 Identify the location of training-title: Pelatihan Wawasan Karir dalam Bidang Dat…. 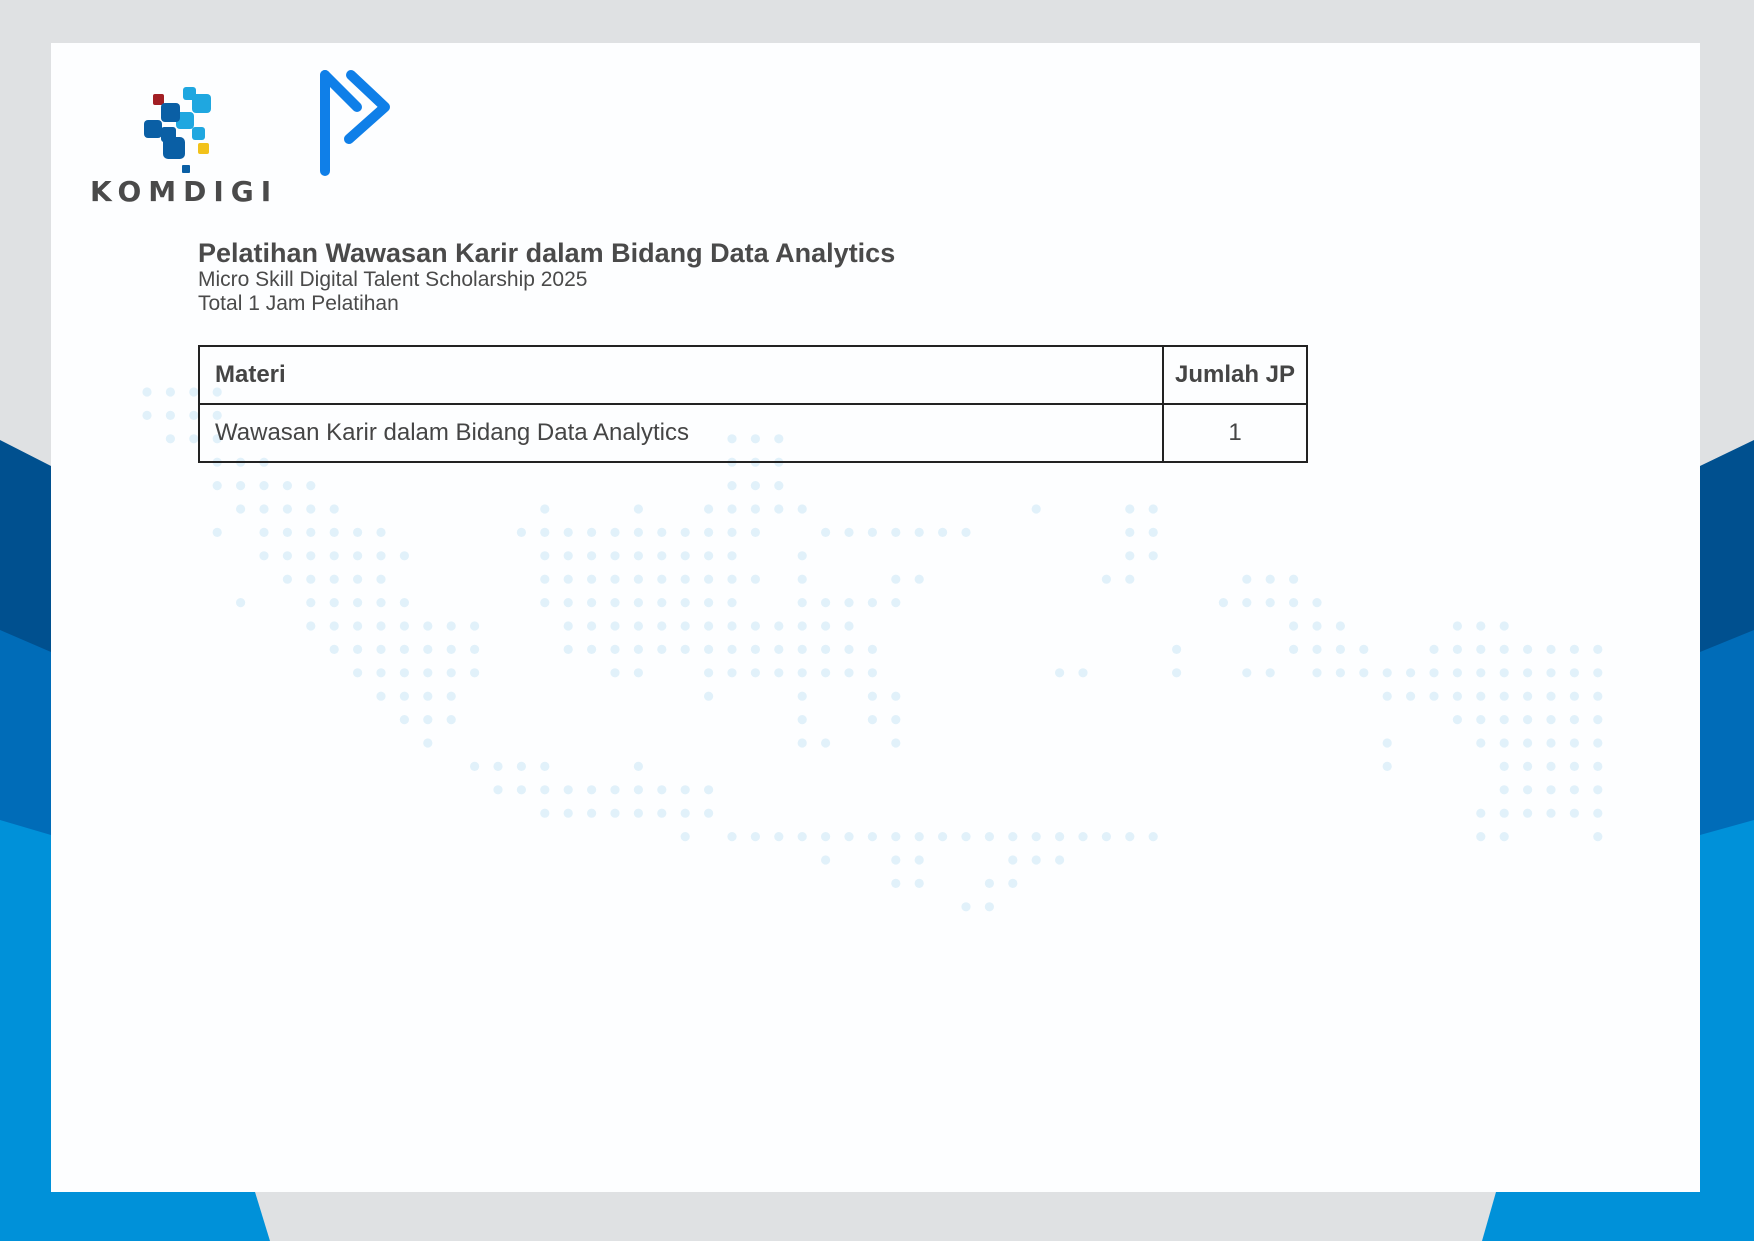
(547, 253).